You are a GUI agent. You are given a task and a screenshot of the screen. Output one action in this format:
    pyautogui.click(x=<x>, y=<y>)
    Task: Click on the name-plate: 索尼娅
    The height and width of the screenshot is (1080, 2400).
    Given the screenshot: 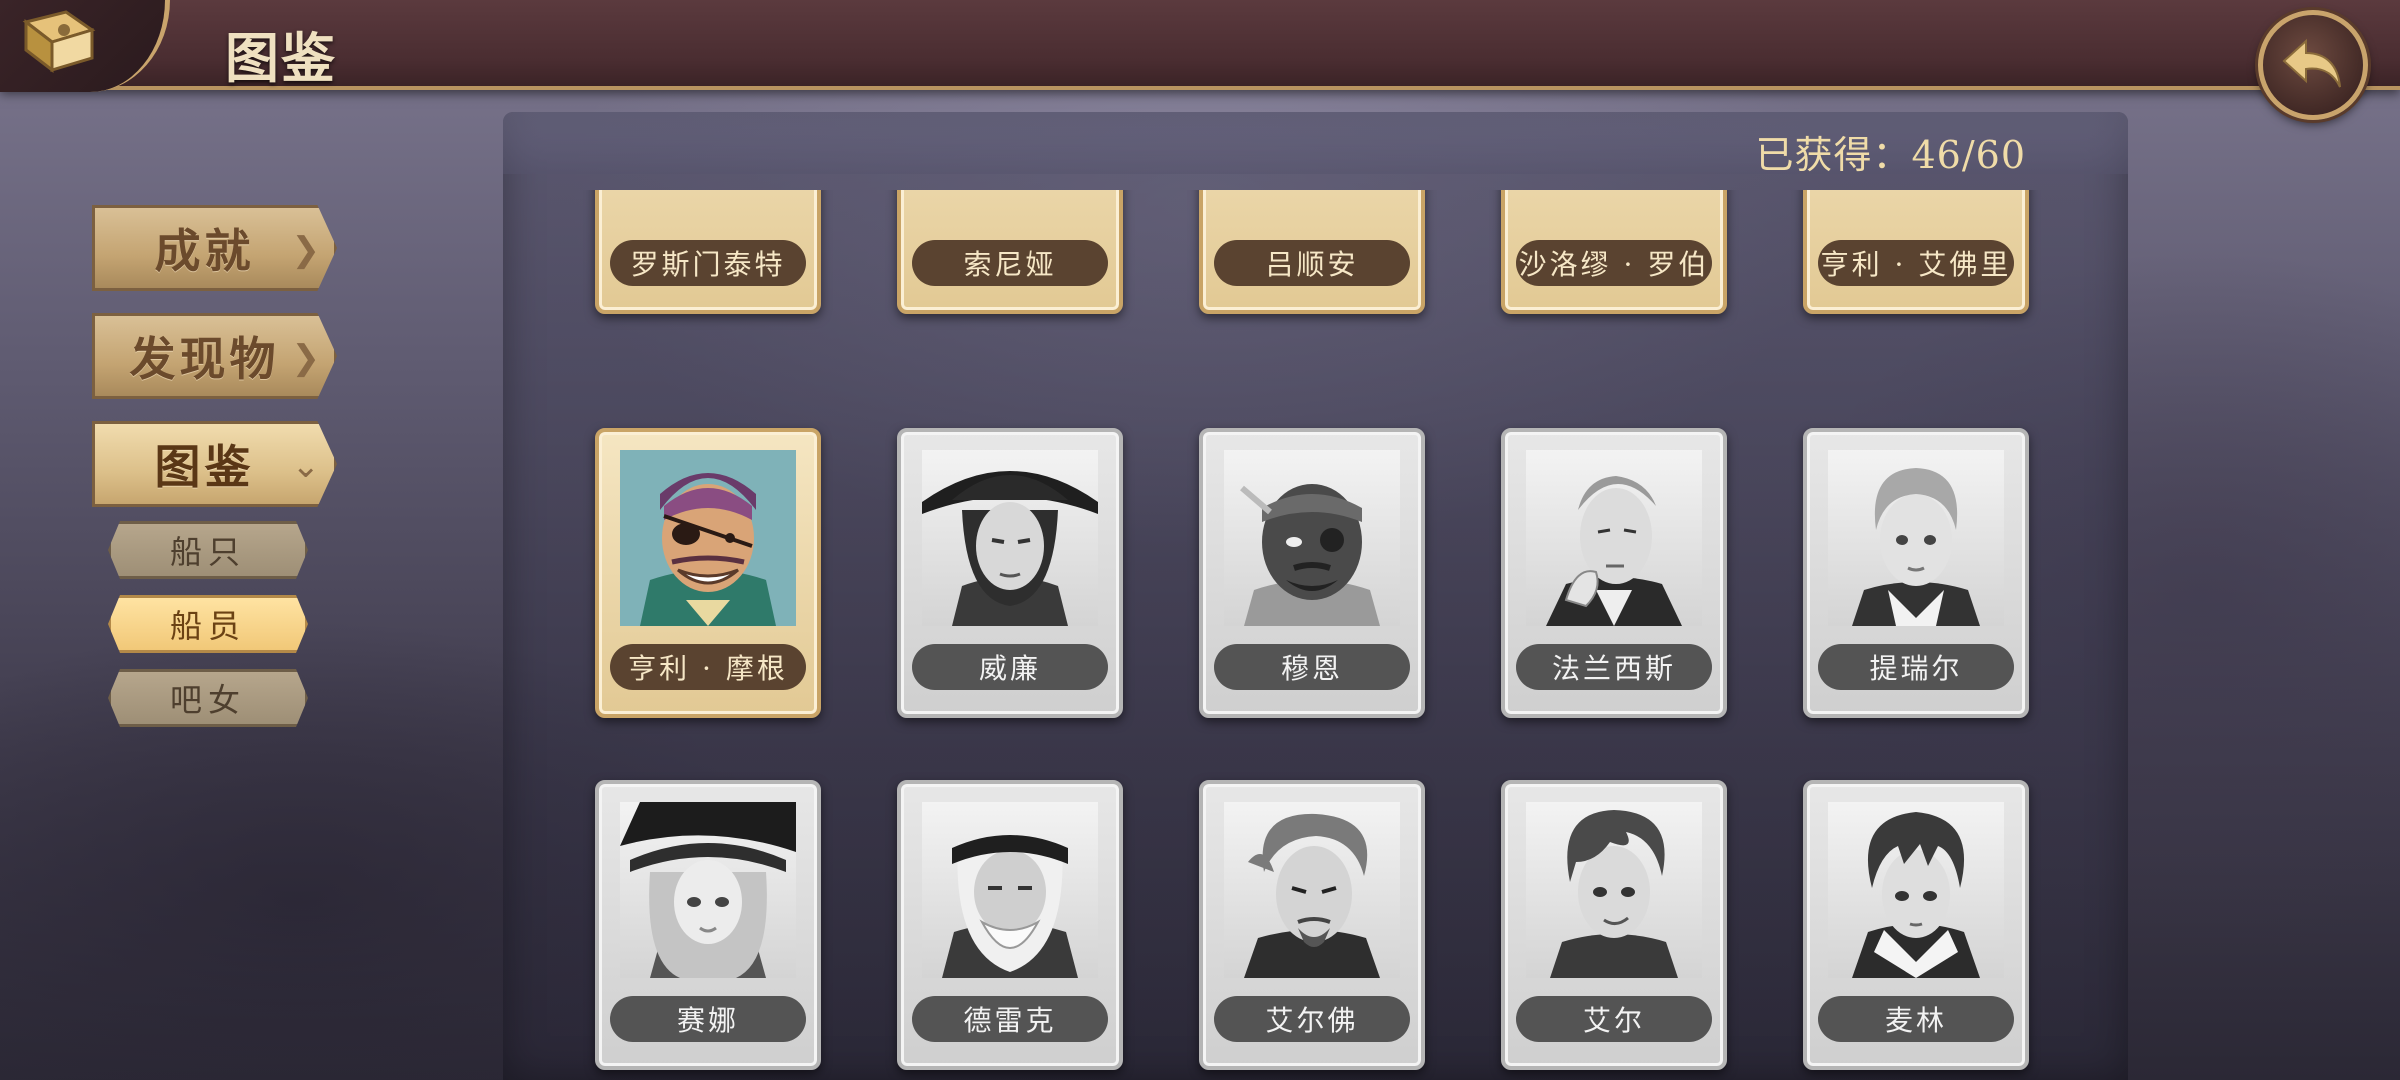 What is the action you would take?
    pyautogui.click(x=1010, y=263)
    